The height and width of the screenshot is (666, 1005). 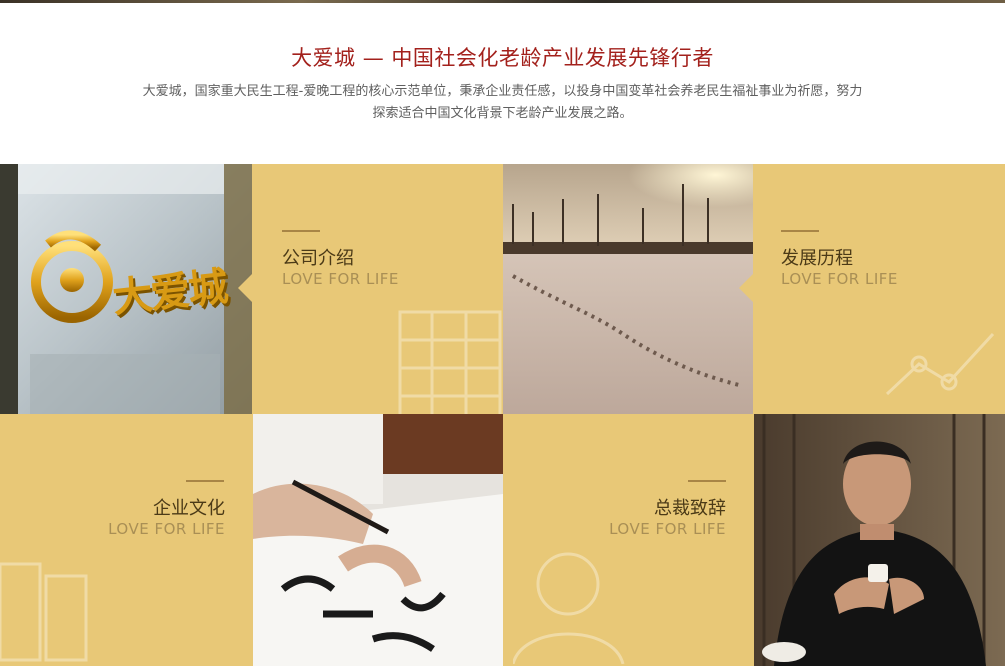 I want to click on books-icon, so click(x=44, y=612).